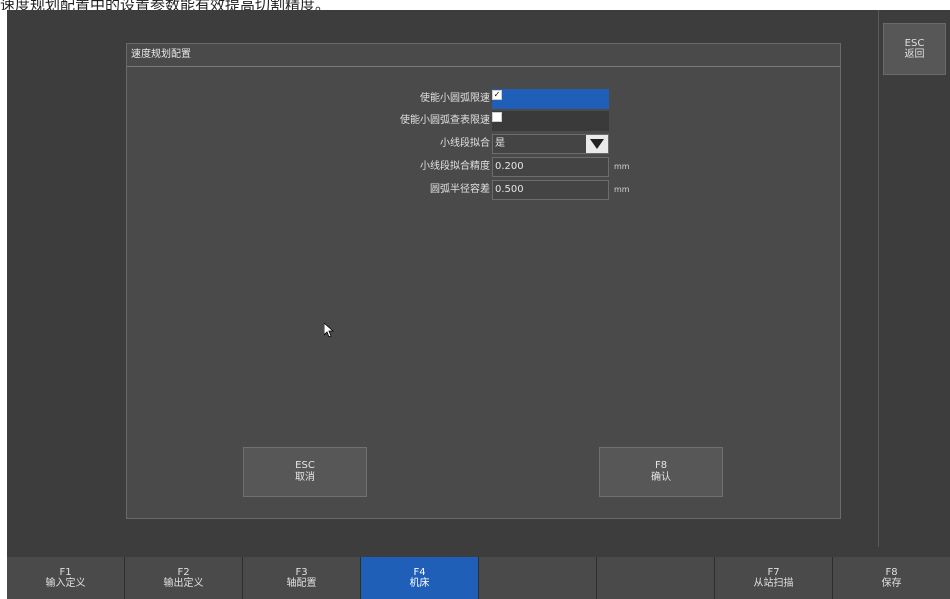  What do you see at coordinates (65, 572) in the screenshot?
I see `fkey-f1-key: F1` at bounding box center [65, 572].